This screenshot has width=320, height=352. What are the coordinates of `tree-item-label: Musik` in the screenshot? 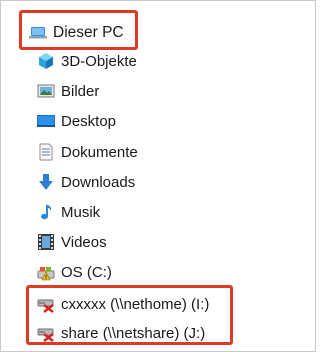 It's located at (81, 212).